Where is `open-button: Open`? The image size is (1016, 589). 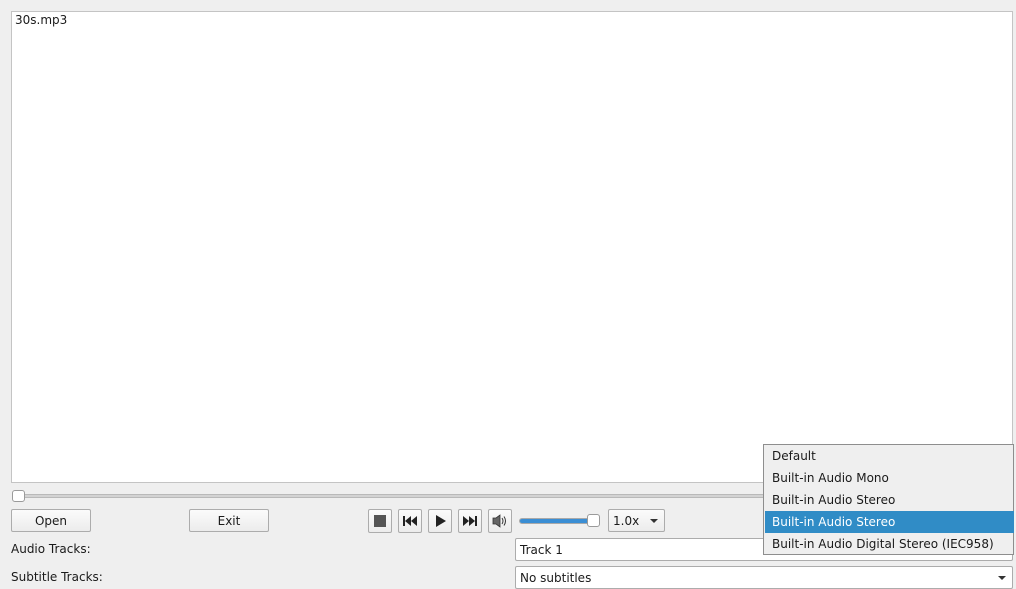 open-button: Open is located at coordinates (51, 520).